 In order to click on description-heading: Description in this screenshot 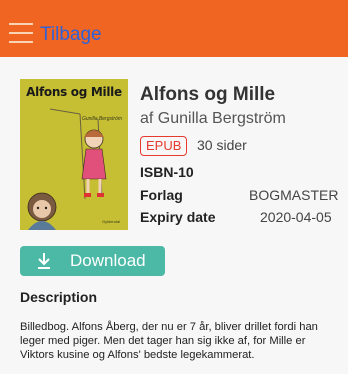, I will do `click(59, 297)`.